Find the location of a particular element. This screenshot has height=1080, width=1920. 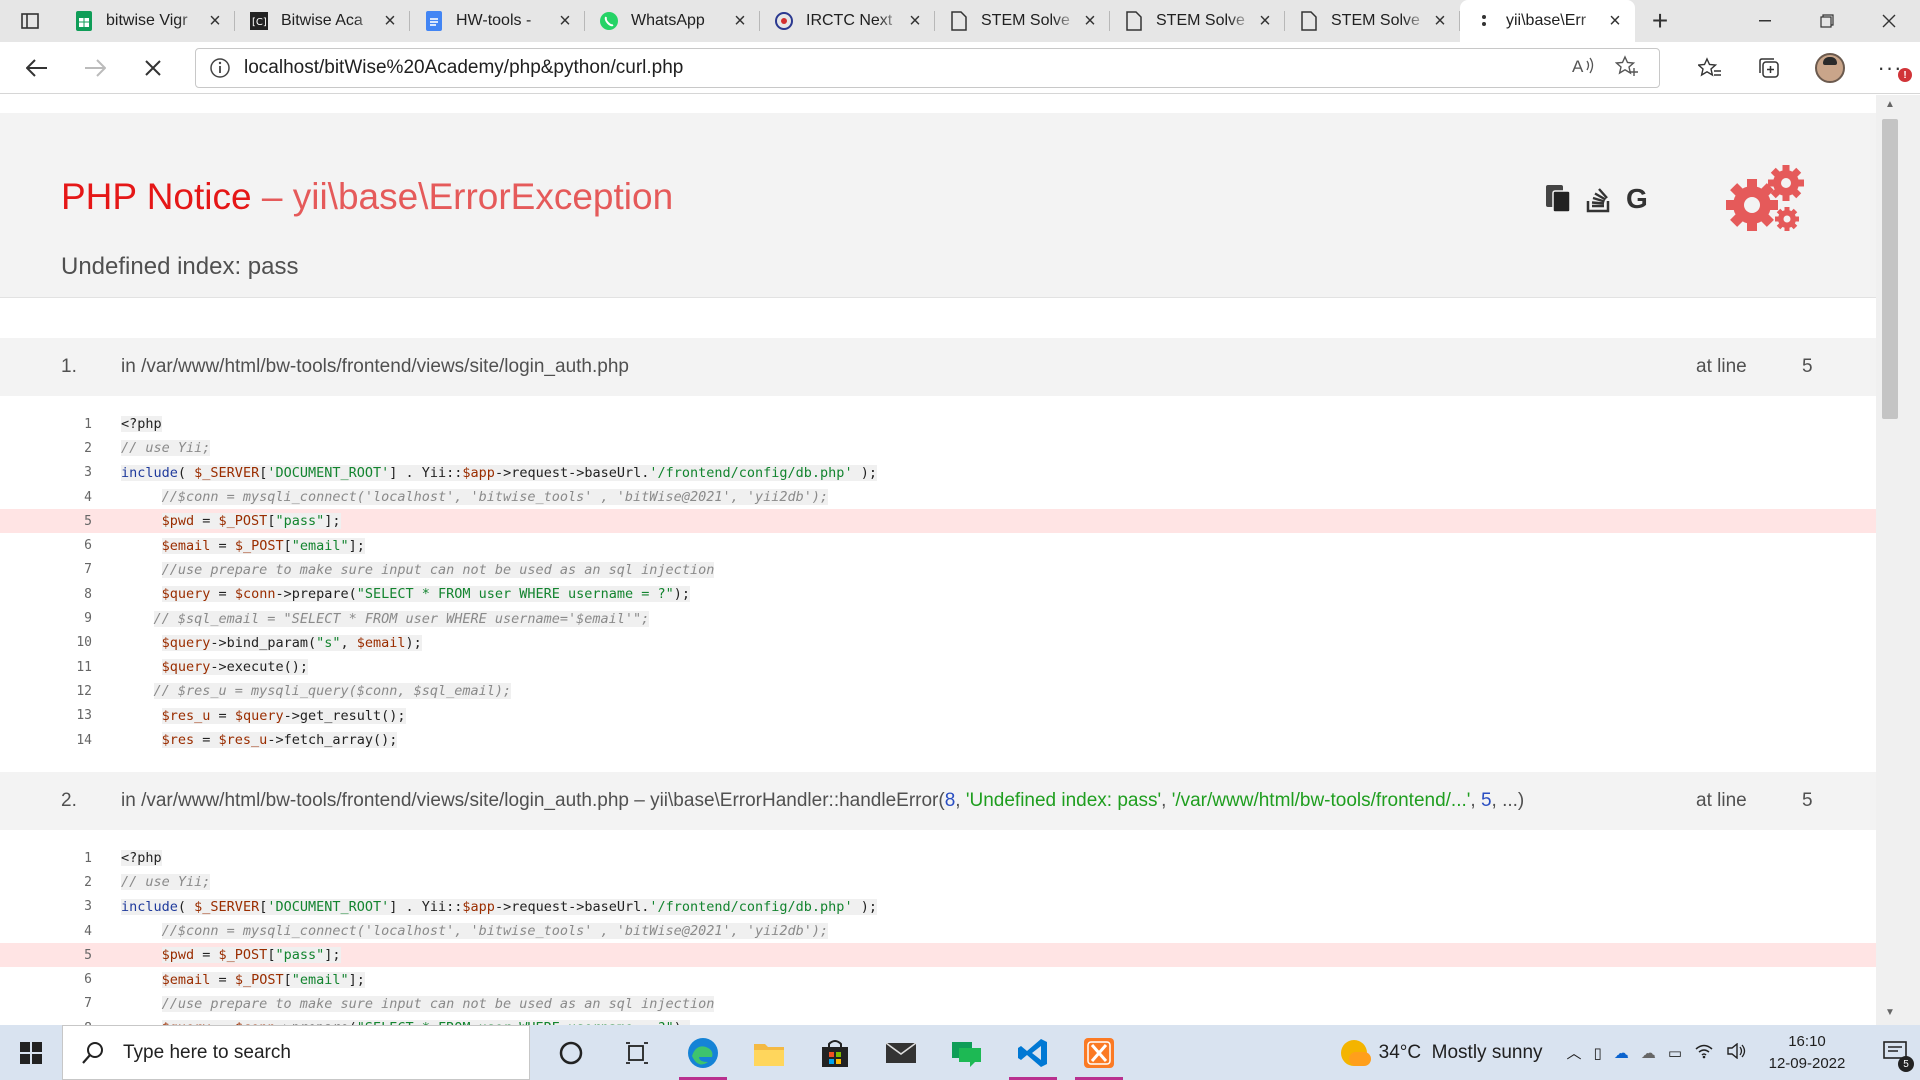

close-window-button is located at coordinates (1889, 21).